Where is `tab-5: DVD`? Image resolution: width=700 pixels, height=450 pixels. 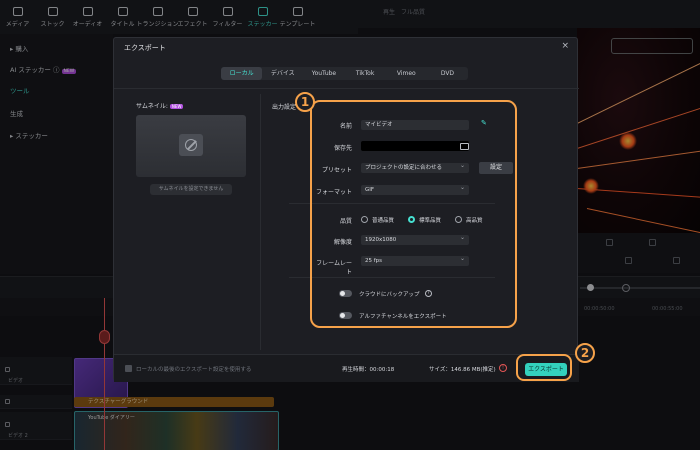 tab-5: DVD is located at coordinates (447, 73).